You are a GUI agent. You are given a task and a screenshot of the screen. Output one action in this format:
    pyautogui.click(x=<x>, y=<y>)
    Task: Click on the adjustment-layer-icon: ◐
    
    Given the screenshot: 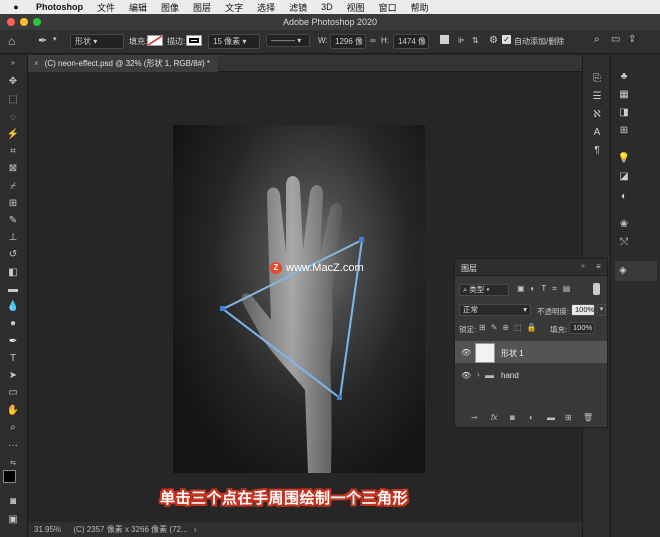 What is the action you would take?
    pyautogui.click(x=531, y=417)
    